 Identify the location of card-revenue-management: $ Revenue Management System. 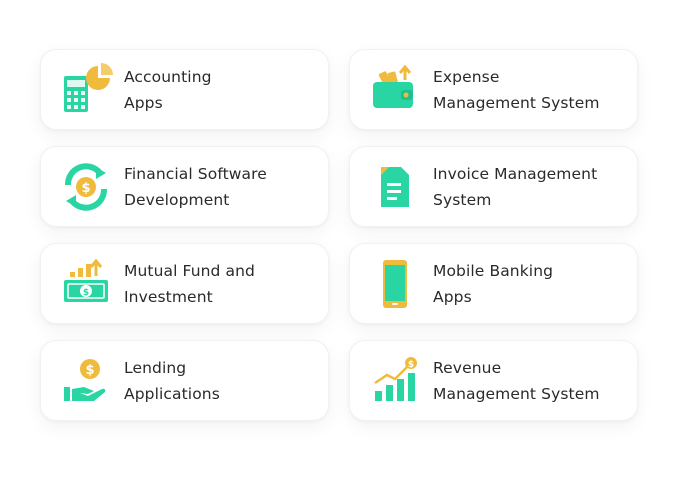
(493, 380).